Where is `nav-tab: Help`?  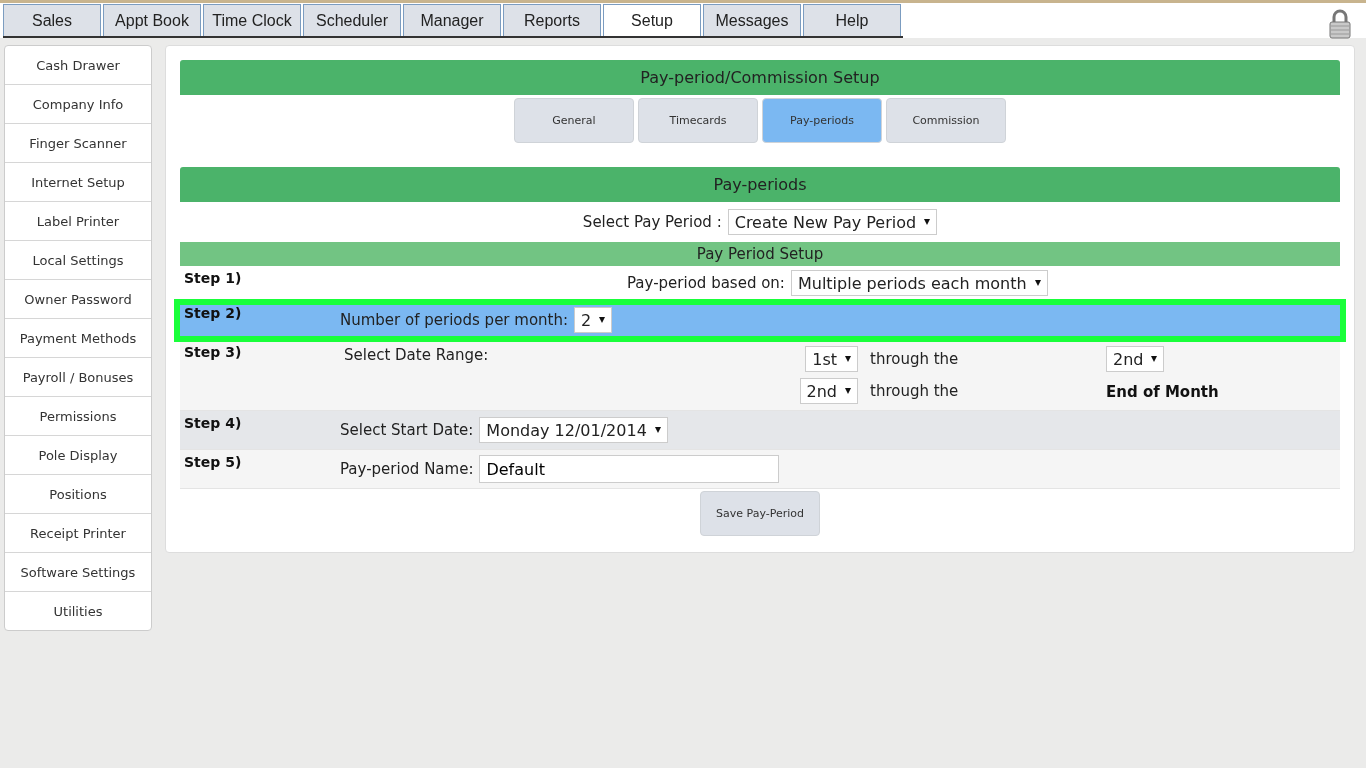 nav-tab: Help is located at coordinates (852, 20).